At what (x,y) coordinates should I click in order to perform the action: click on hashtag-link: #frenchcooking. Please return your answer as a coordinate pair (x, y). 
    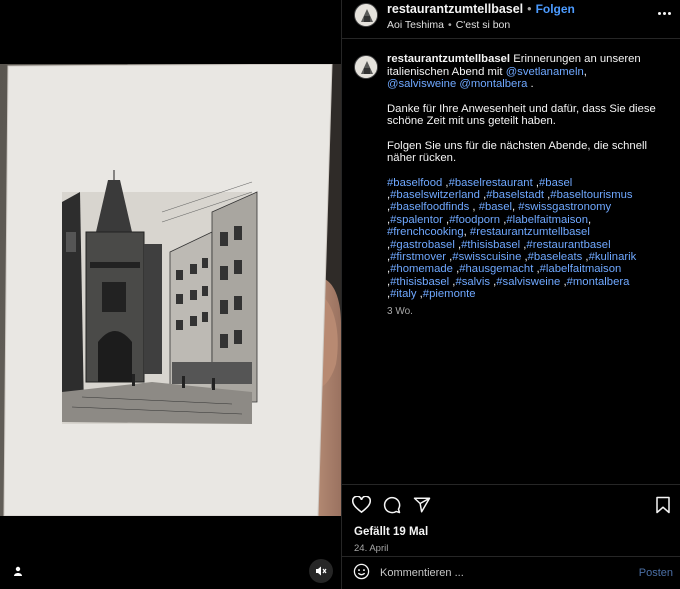
    Looking at the image, I should click on (425, 232).